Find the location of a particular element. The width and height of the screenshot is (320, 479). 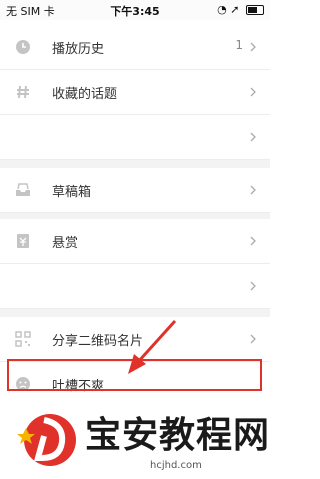

reward-tag-icon is located at coordinates (23, 241).